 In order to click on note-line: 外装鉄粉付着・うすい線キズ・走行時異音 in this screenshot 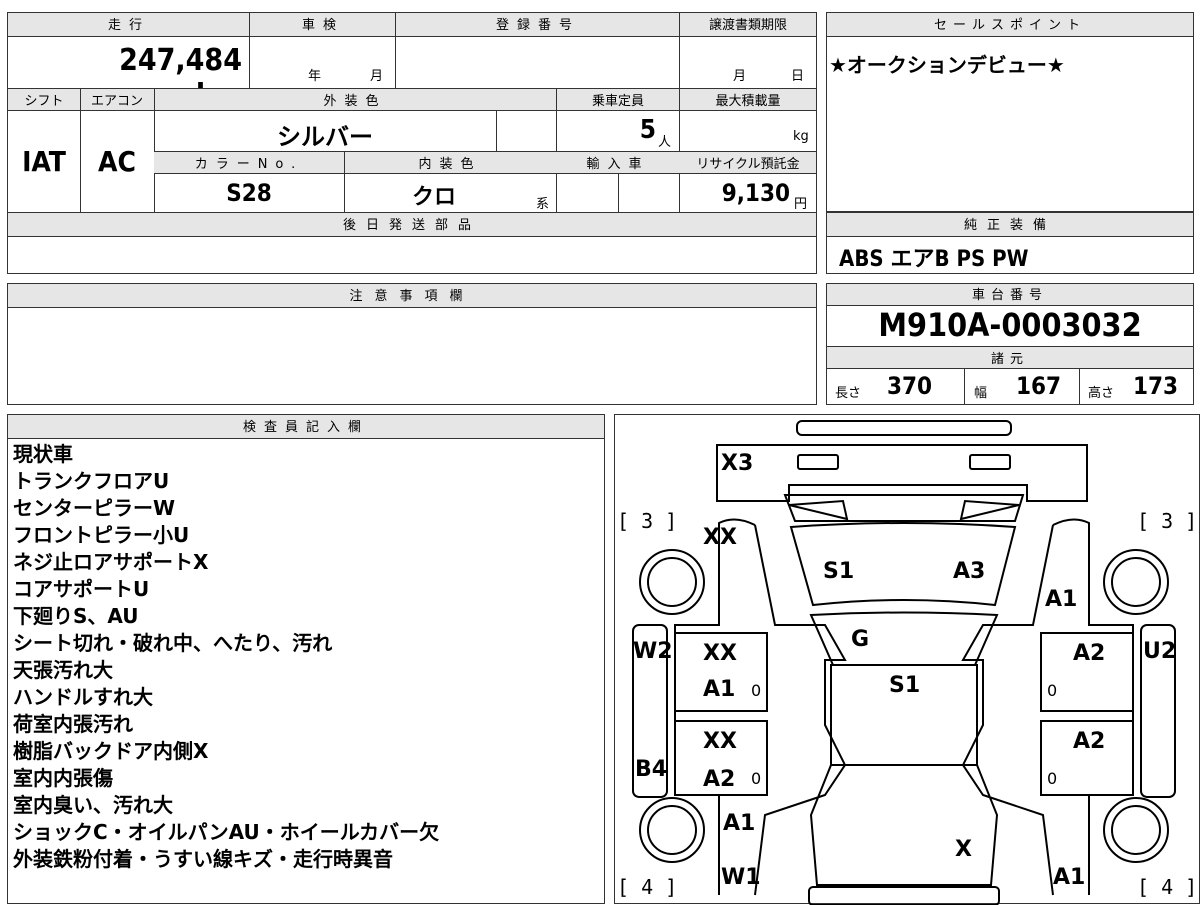, I will do `click(203, 859)`.